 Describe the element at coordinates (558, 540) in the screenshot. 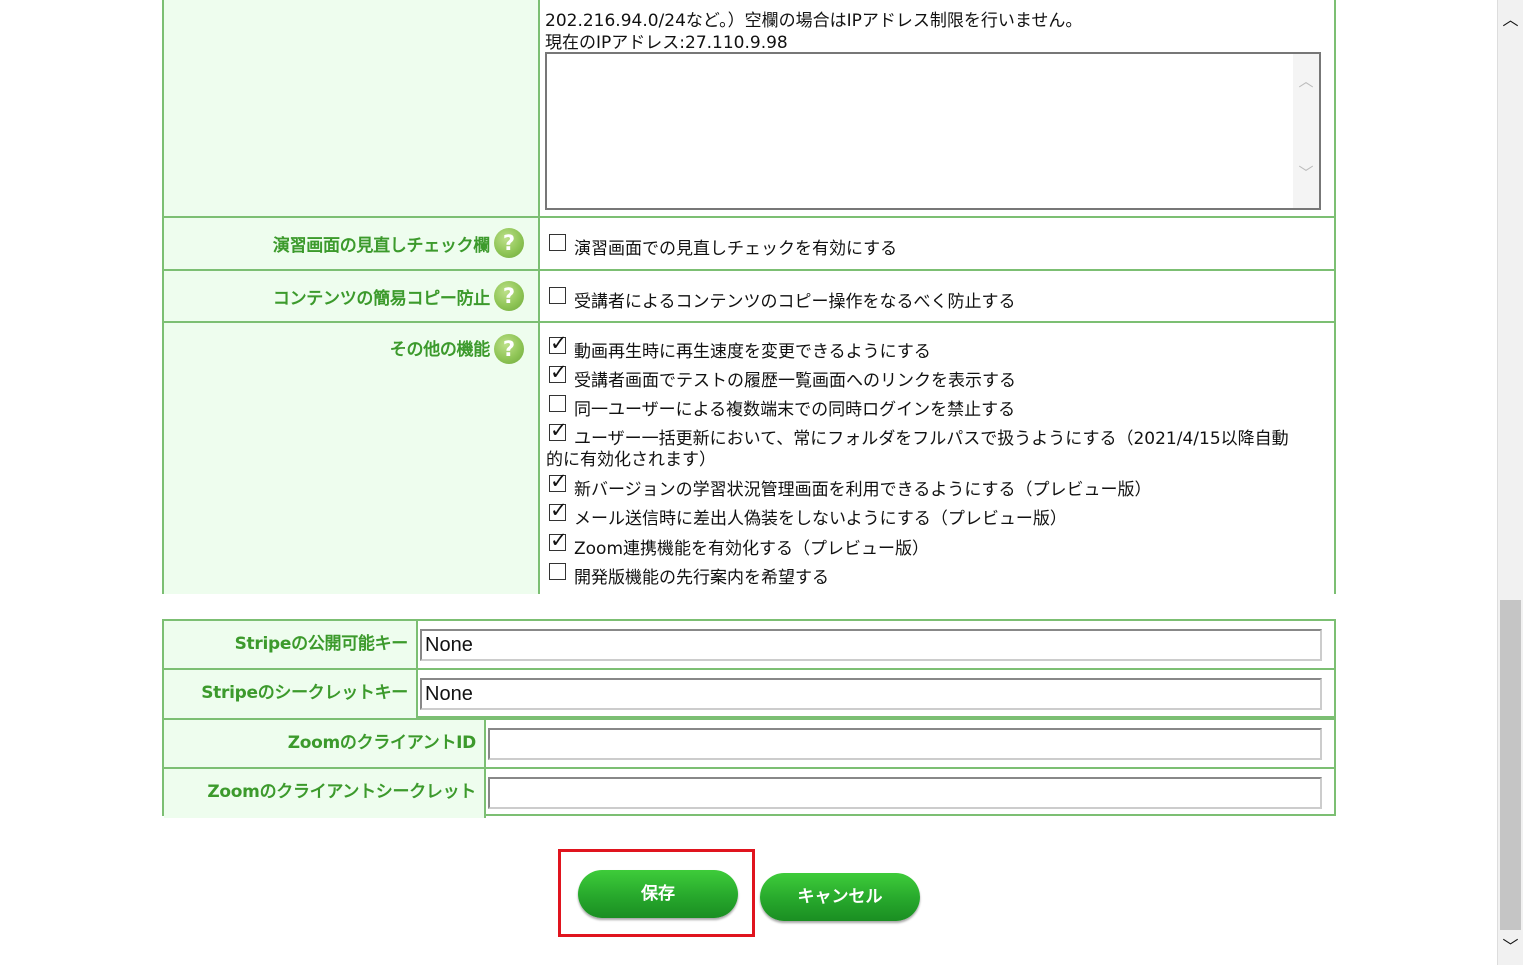

I see `feature-checkbox-zoom-integration` at that location.